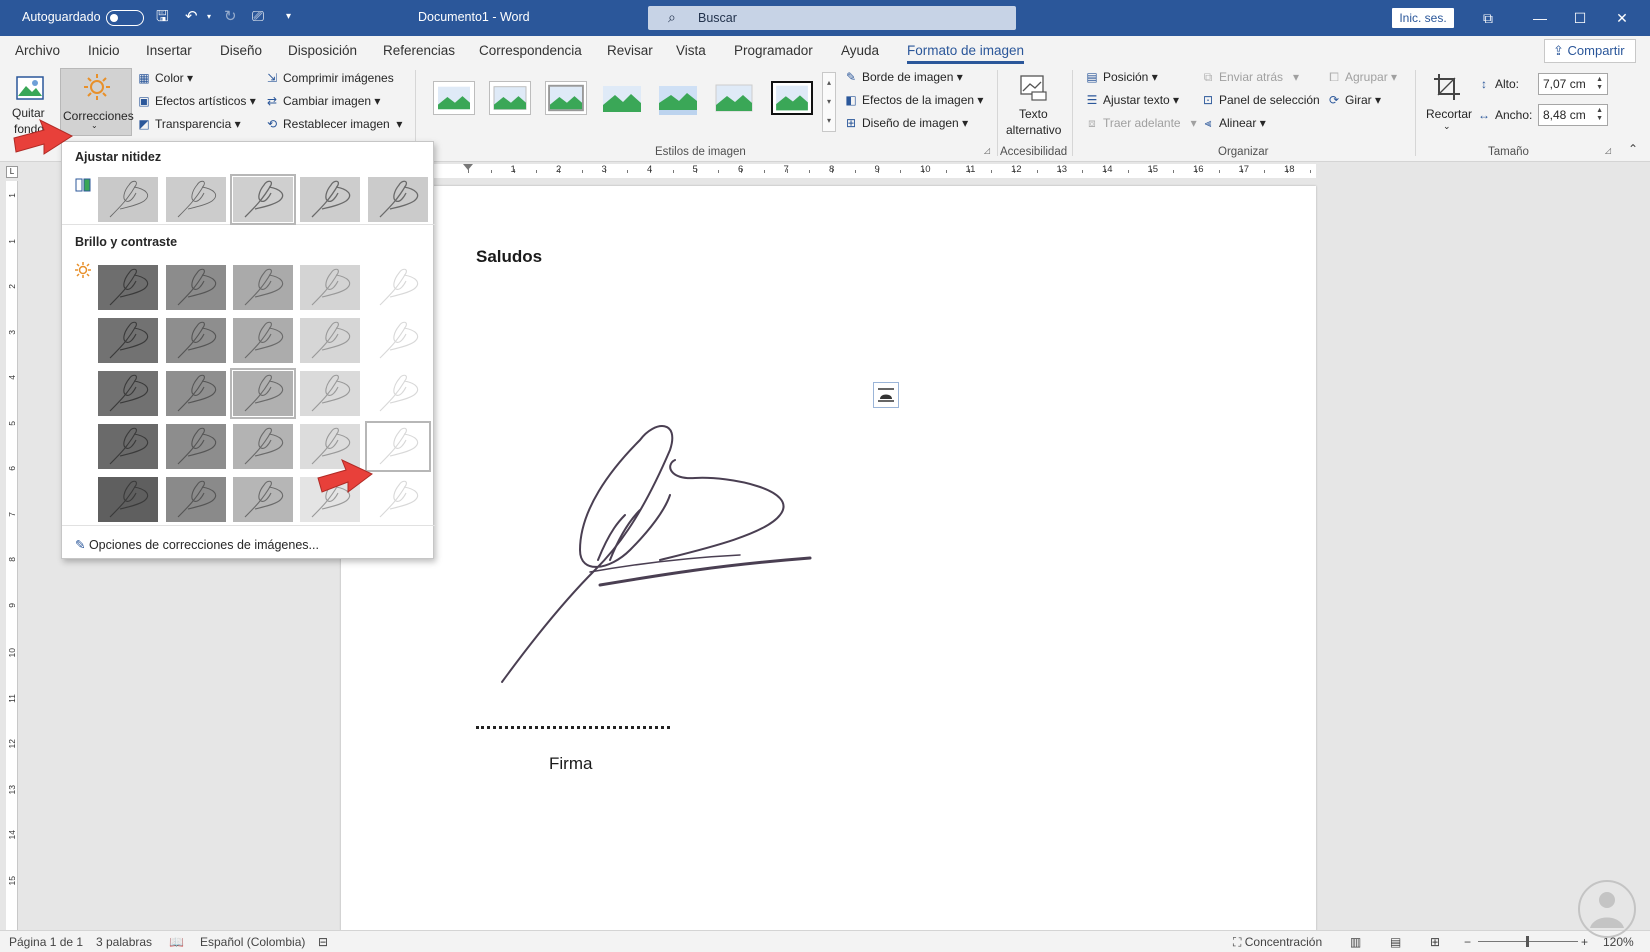  Describe the element at coordinates (1447, 126) in the screenshot. I see `crop-chevron-icon: ⌄` at that location.